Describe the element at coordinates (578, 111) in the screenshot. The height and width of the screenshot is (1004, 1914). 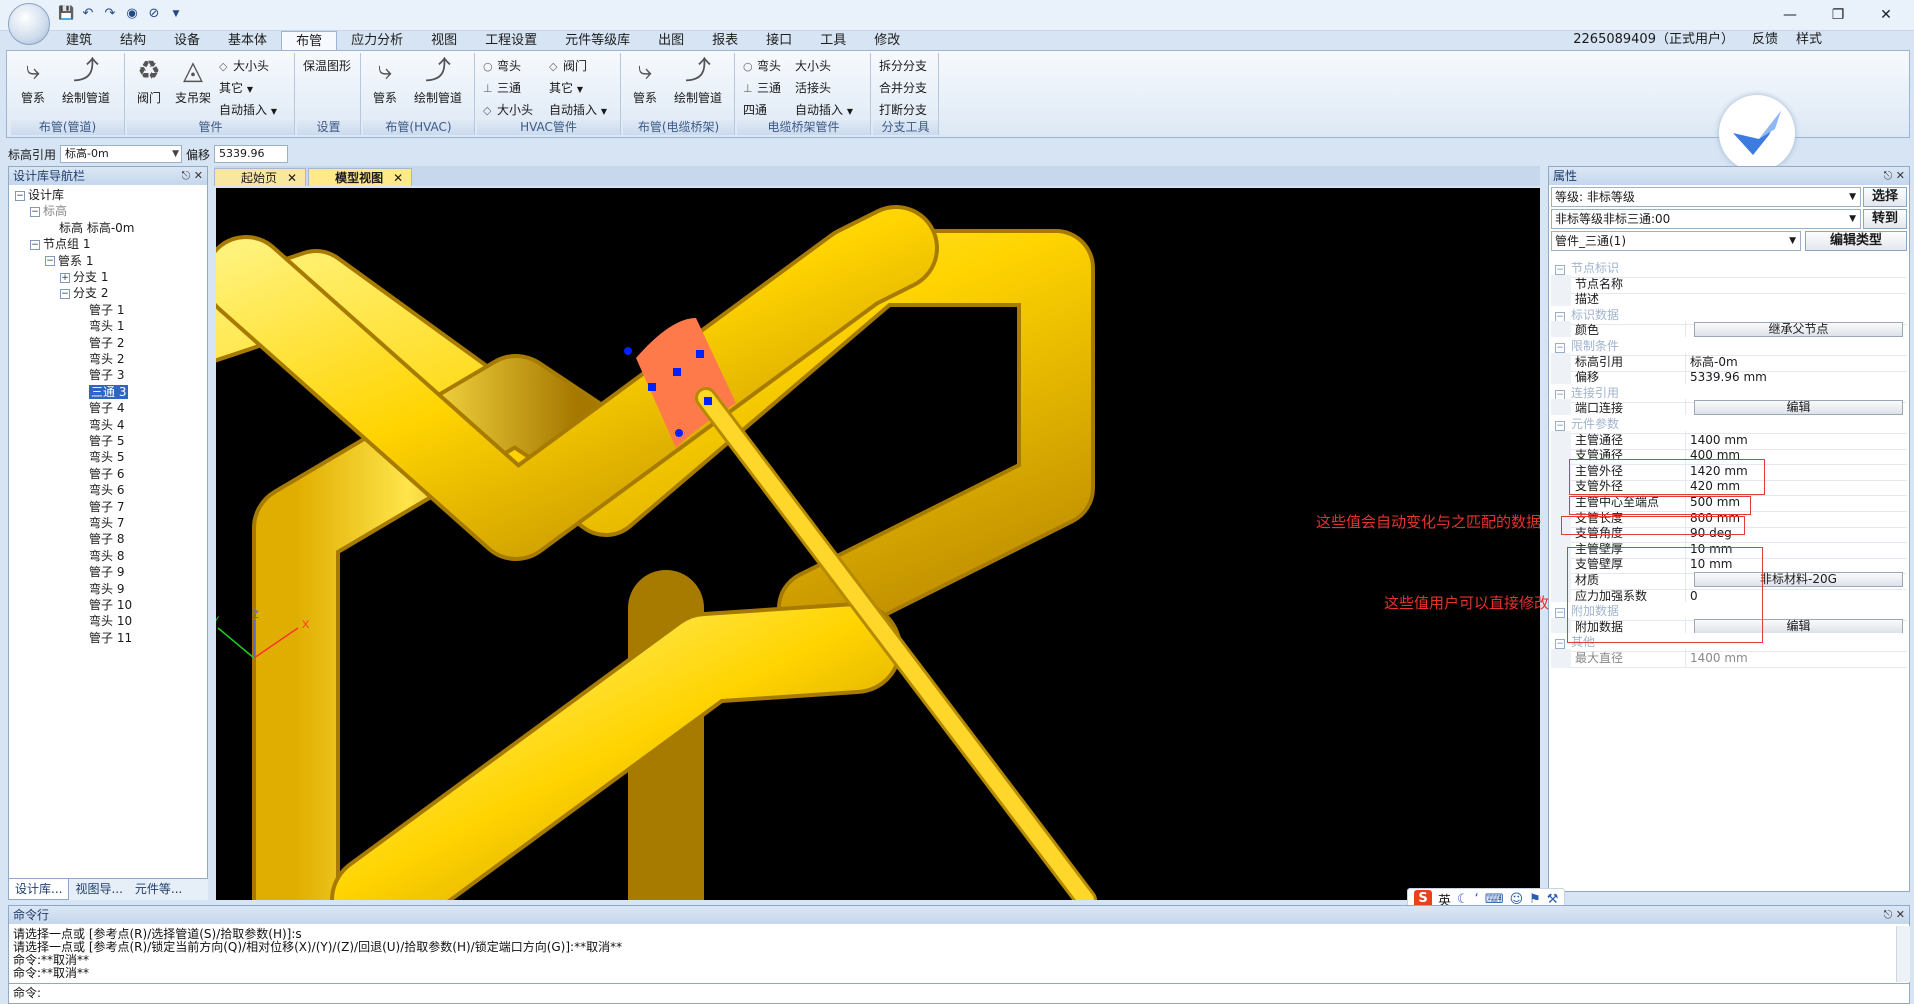
I see `hvac-auto-insert-button: 自动插入 ▼` at that location.